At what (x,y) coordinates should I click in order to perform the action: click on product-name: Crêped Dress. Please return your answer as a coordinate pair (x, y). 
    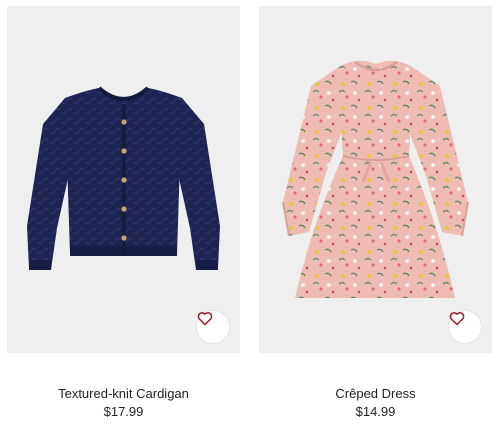
    Looking at the image, I should click on (375, 394).